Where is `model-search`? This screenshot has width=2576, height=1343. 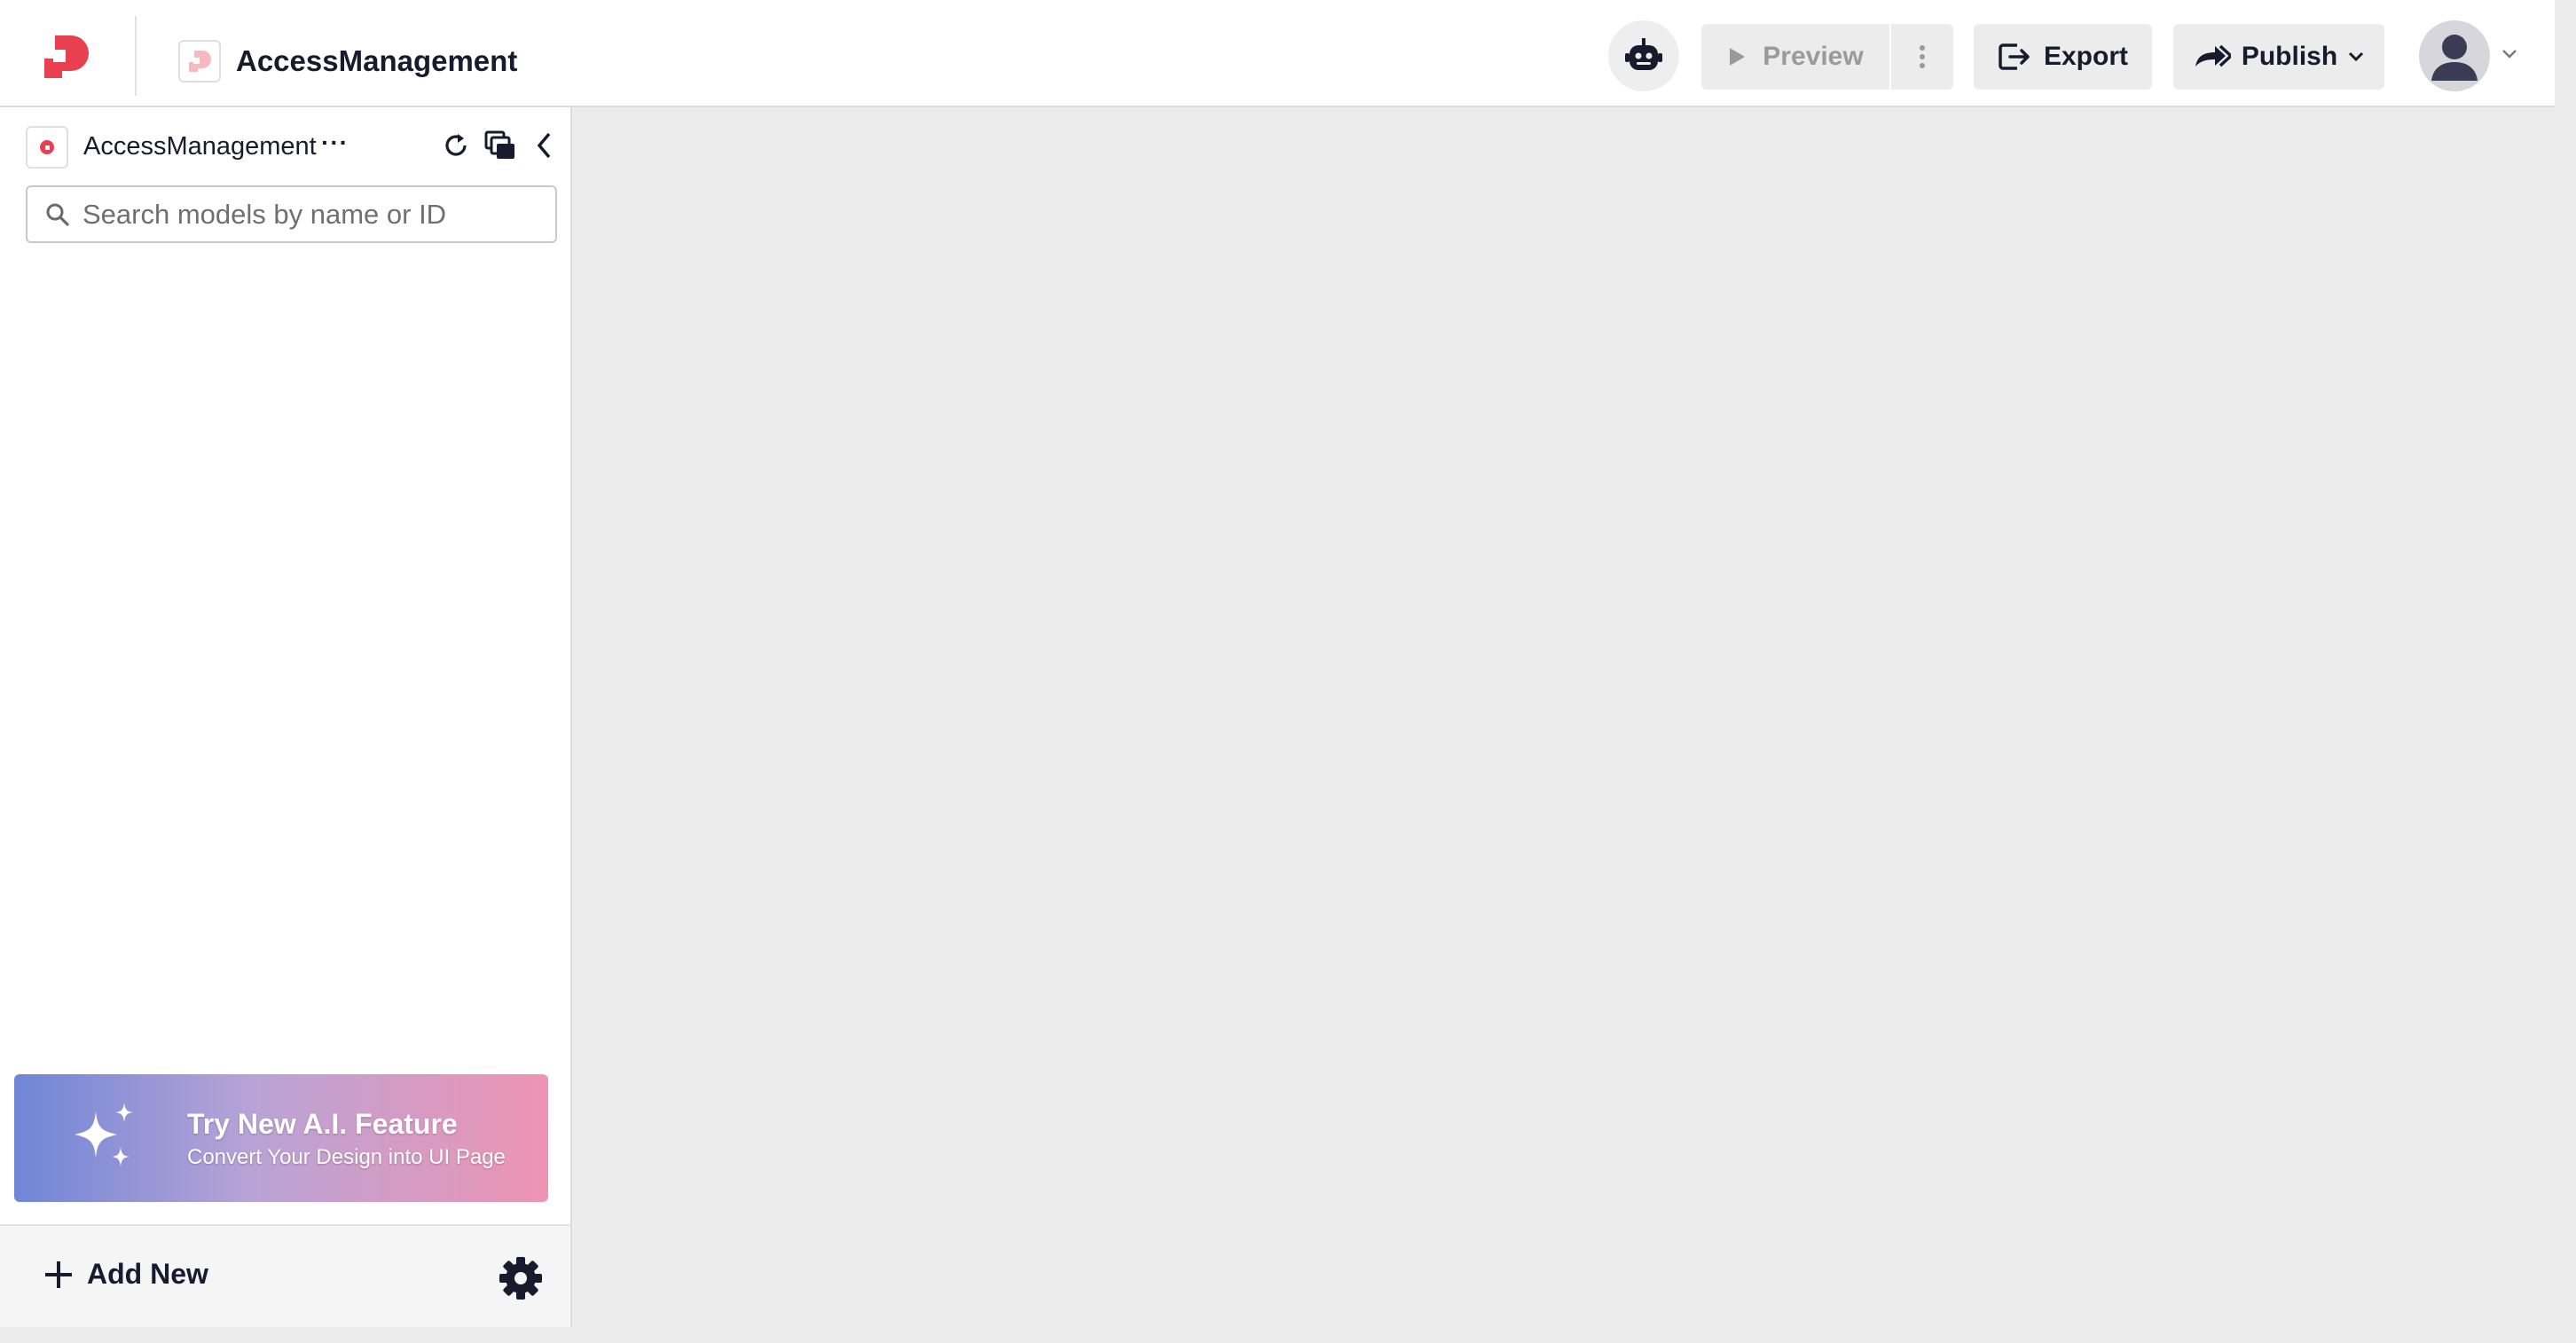
model-search is located at coordinates (291, 214).